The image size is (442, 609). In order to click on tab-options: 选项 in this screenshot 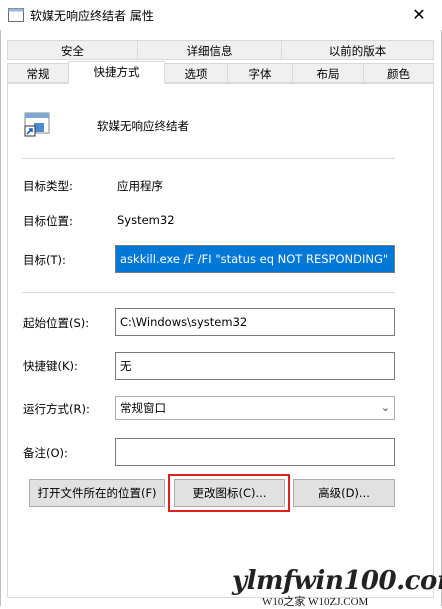, I will do `click(196, 73)`.